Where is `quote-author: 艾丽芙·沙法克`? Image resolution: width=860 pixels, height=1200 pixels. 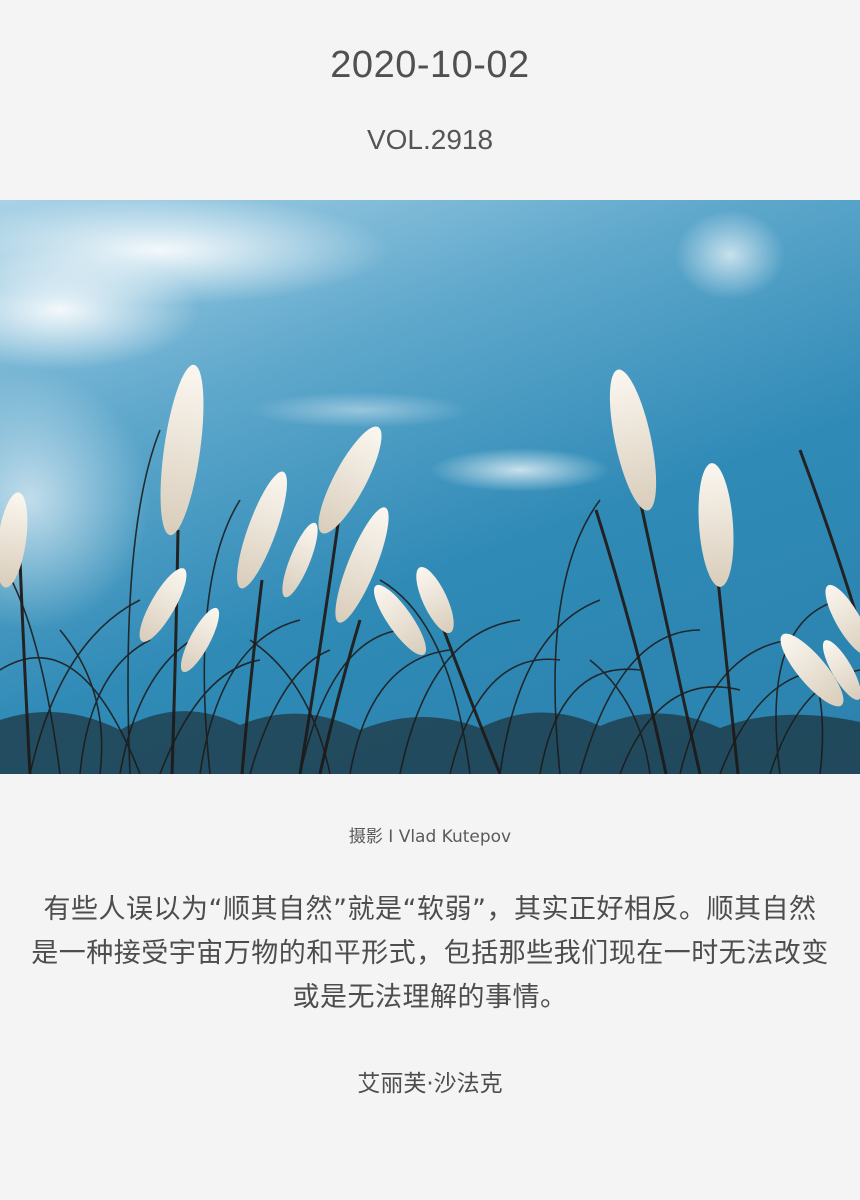
quote-author: 艾丽芙·沙法克 is located at coordinates (430, 1084).